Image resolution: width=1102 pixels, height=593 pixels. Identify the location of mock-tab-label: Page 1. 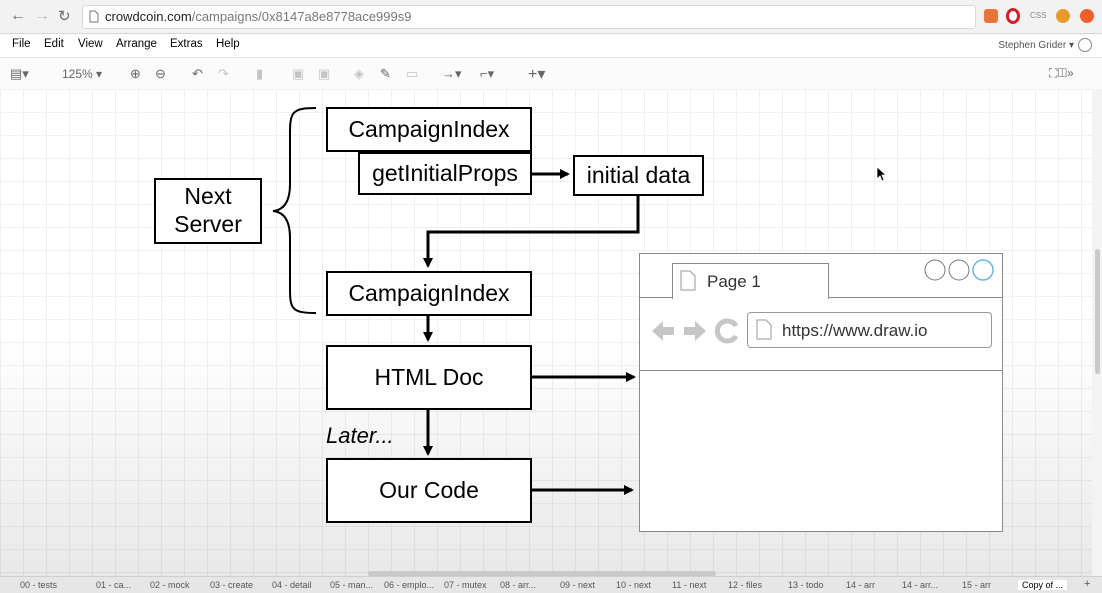
(734, 281).